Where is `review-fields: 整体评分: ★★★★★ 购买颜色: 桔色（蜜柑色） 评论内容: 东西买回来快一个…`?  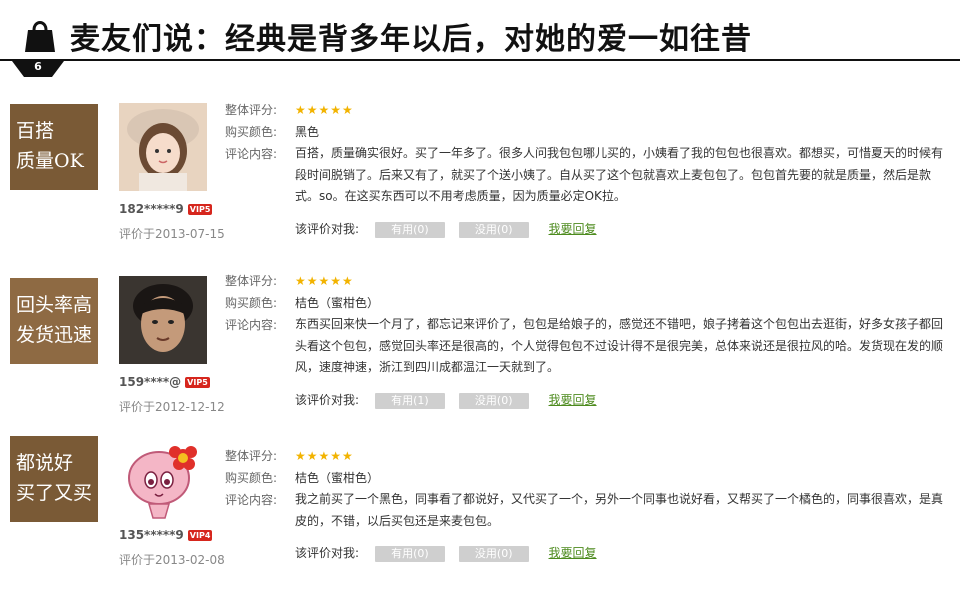 review-fields: 整体评分: ★★★★★ 购买颜色: 桔色（蜜柑色） 评论内容: 东西买回来快一个… is located at coordinates (585, 322).